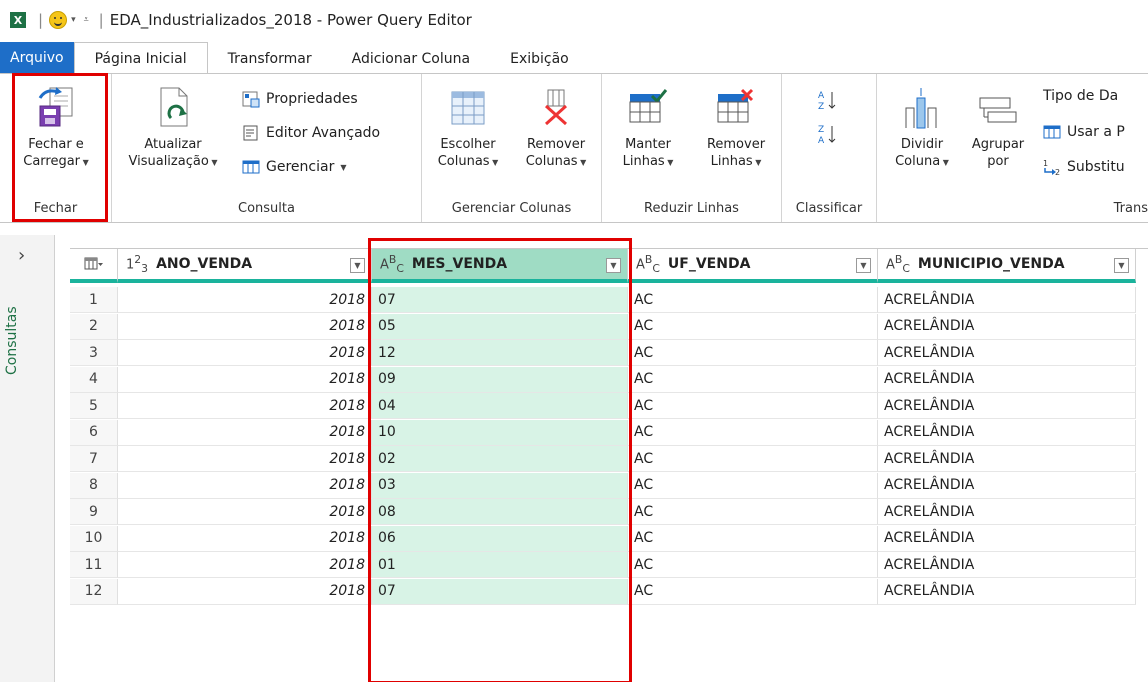 The image size is (1148, 682). I want to click on keep-rows-button: Manter Linhas ▼, so click(648, 127).